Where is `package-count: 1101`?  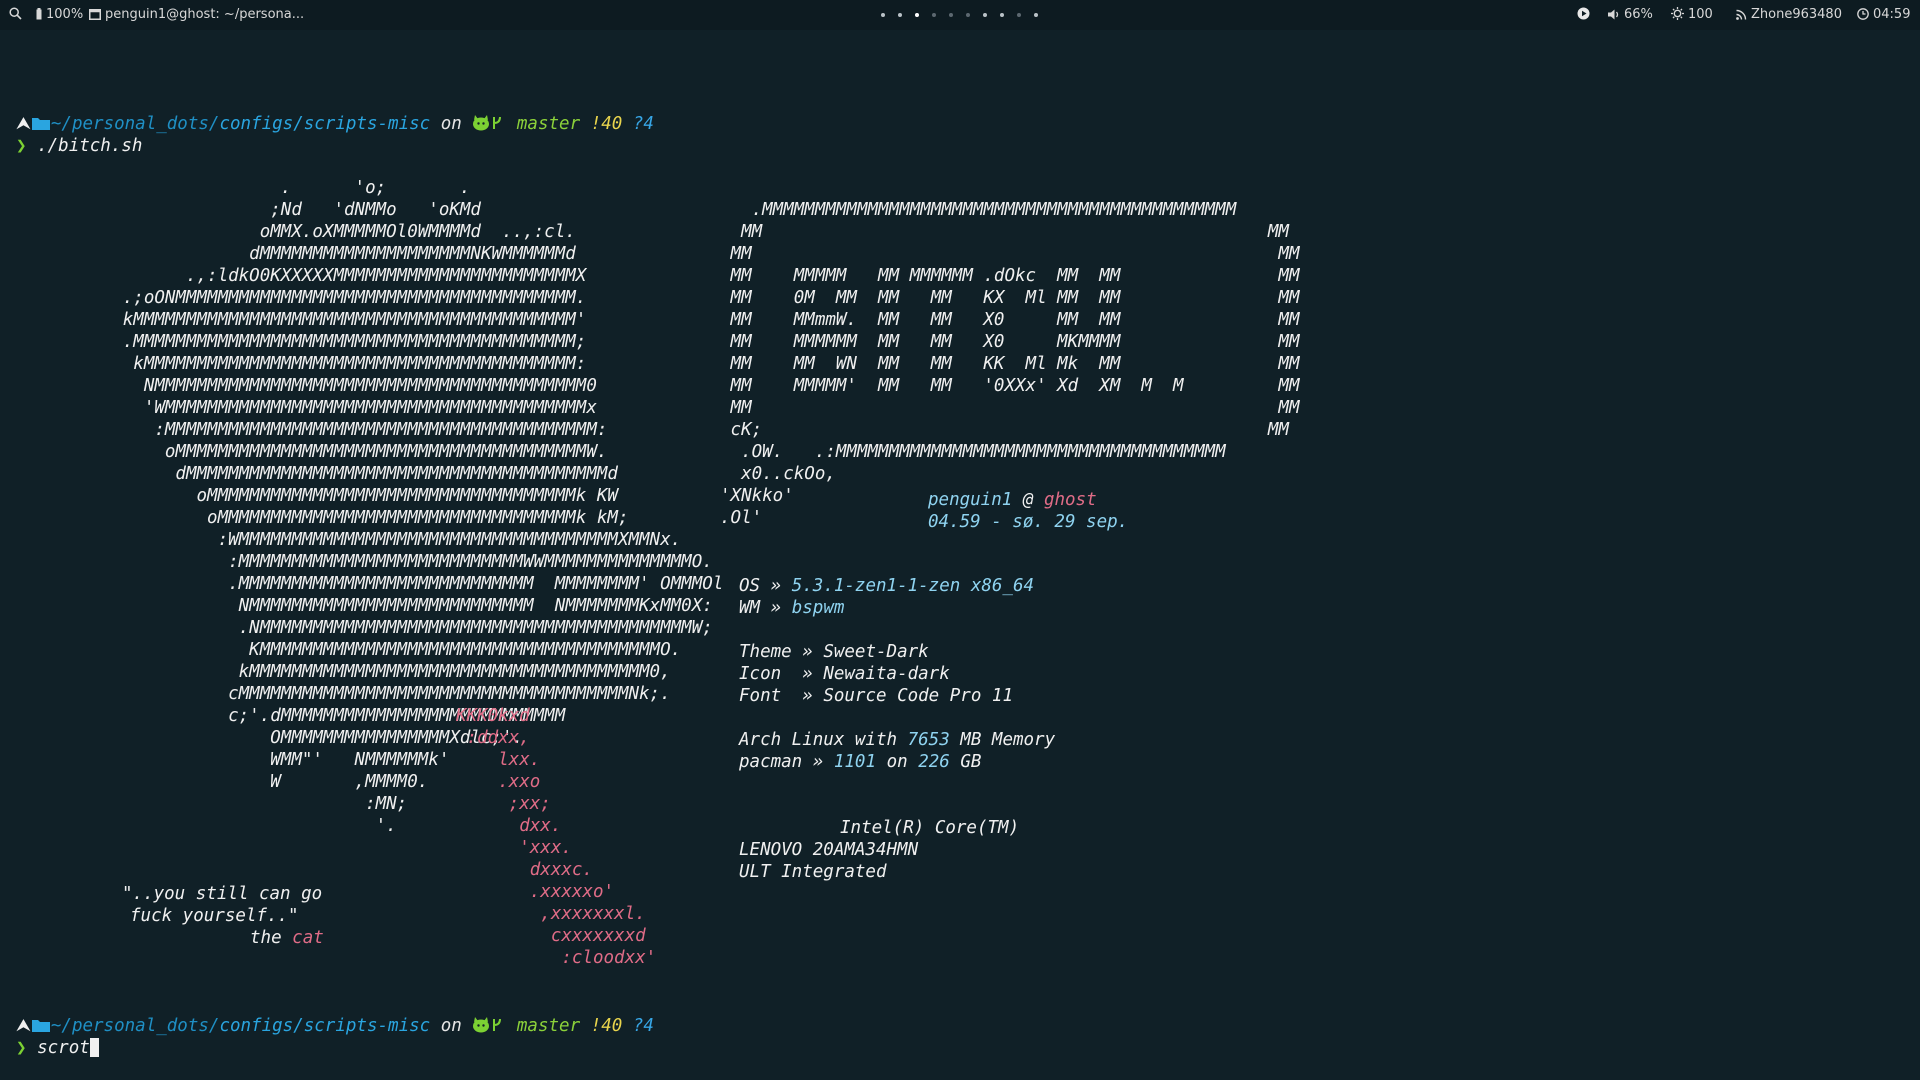
package-count: 1101 is located at coordinates (855, 762).